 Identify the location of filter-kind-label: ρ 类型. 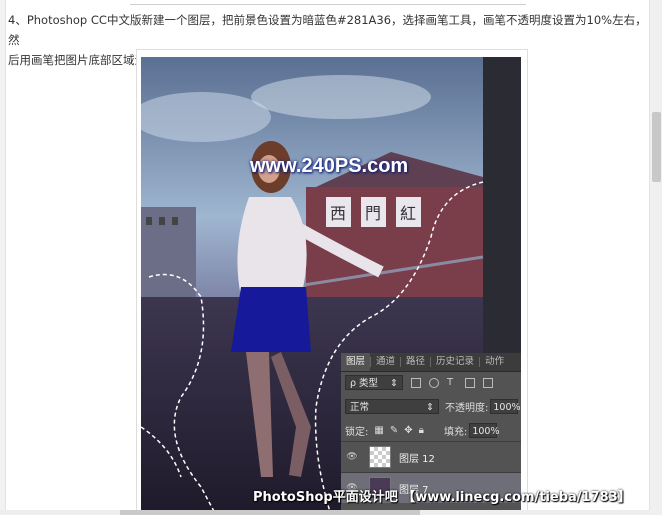
(364, 383).